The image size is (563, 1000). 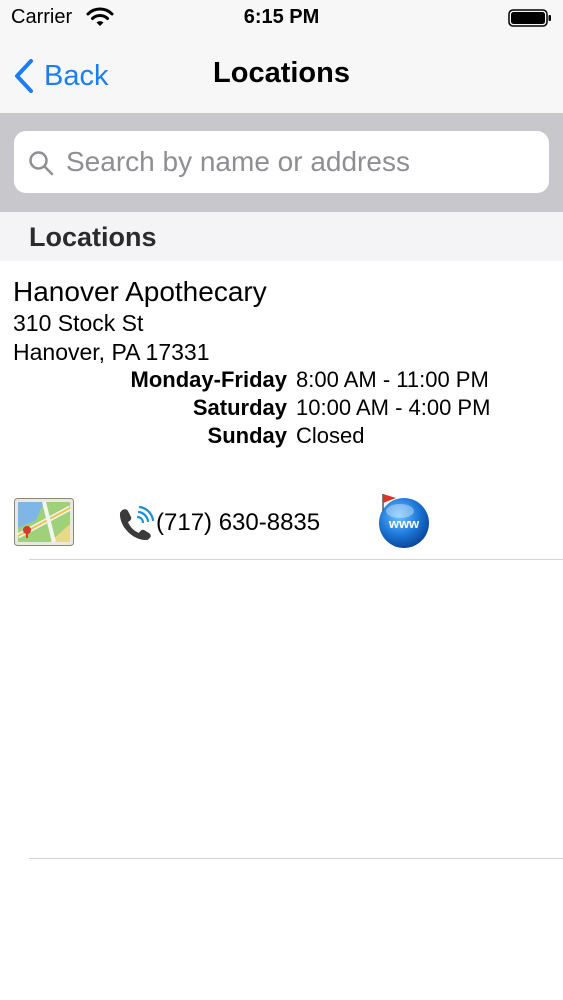 I want to click on hours-day: Sunday, so click(x=247, y=435).